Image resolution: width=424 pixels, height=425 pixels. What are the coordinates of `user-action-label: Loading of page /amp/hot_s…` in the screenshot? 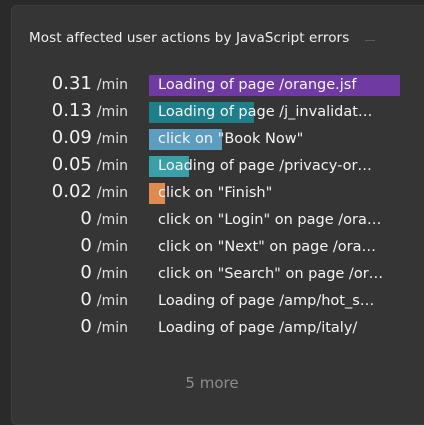 It's located at (275, 302).